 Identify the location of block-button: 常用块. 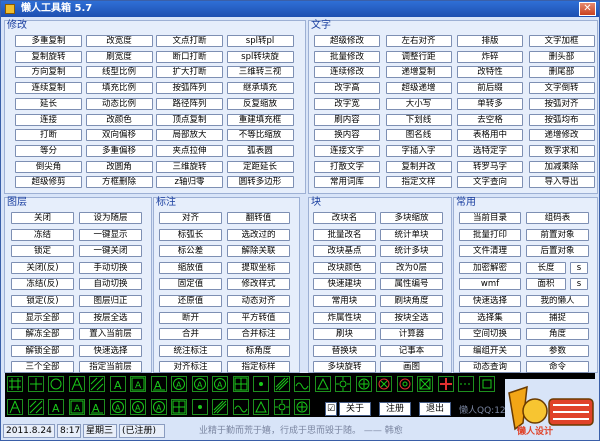
(344, 301).